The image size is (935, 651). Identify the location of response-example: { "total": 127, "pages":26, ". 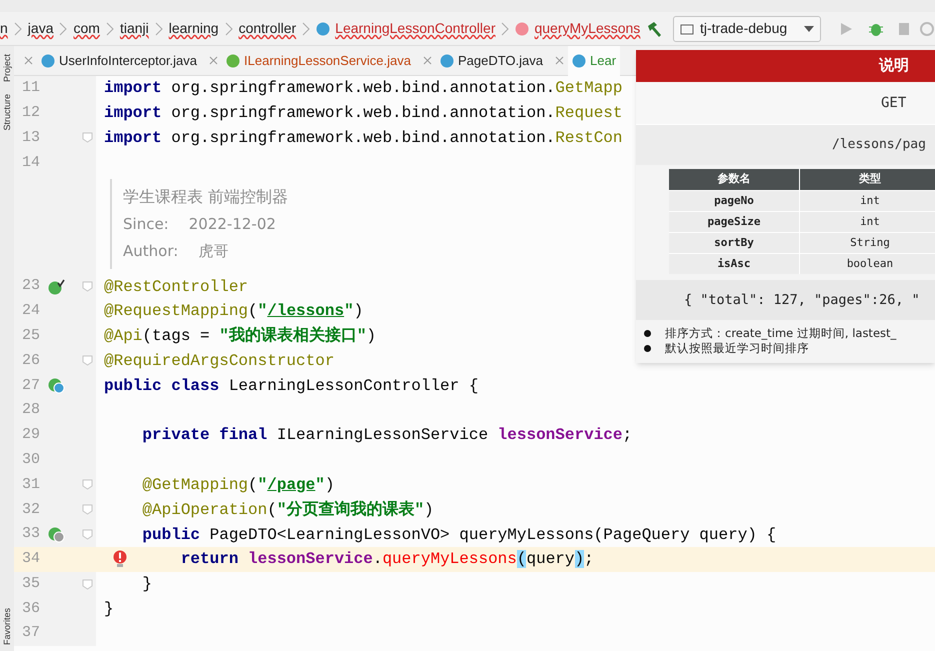
(802, 300).